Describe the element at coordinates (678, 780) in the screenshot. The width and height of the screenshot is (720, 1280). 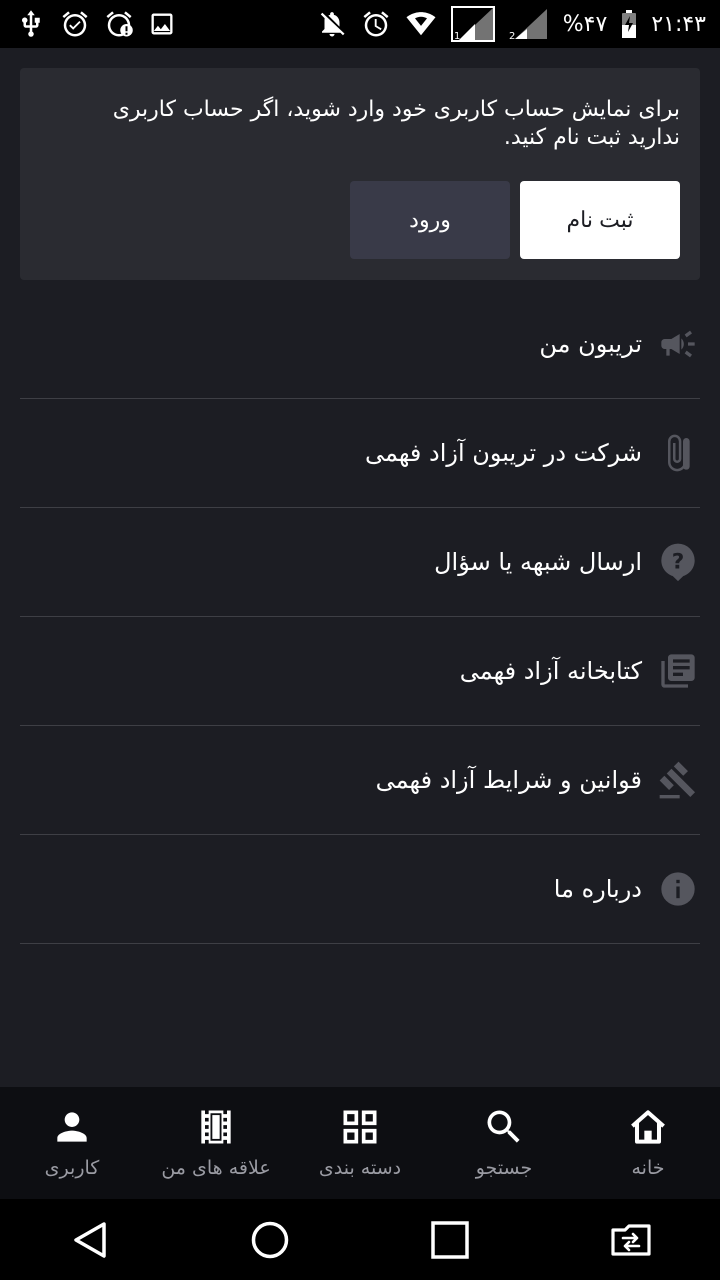
I see `gavel-icon` at that location.